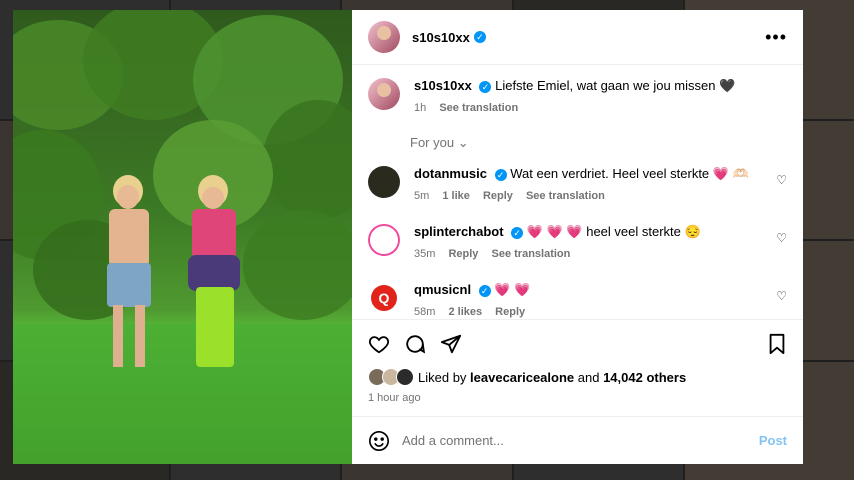  What do you see at coordinates (443, 85) in the screenshot?
I see `caption-username: s10s10xx` at bounding box center [443, 85].